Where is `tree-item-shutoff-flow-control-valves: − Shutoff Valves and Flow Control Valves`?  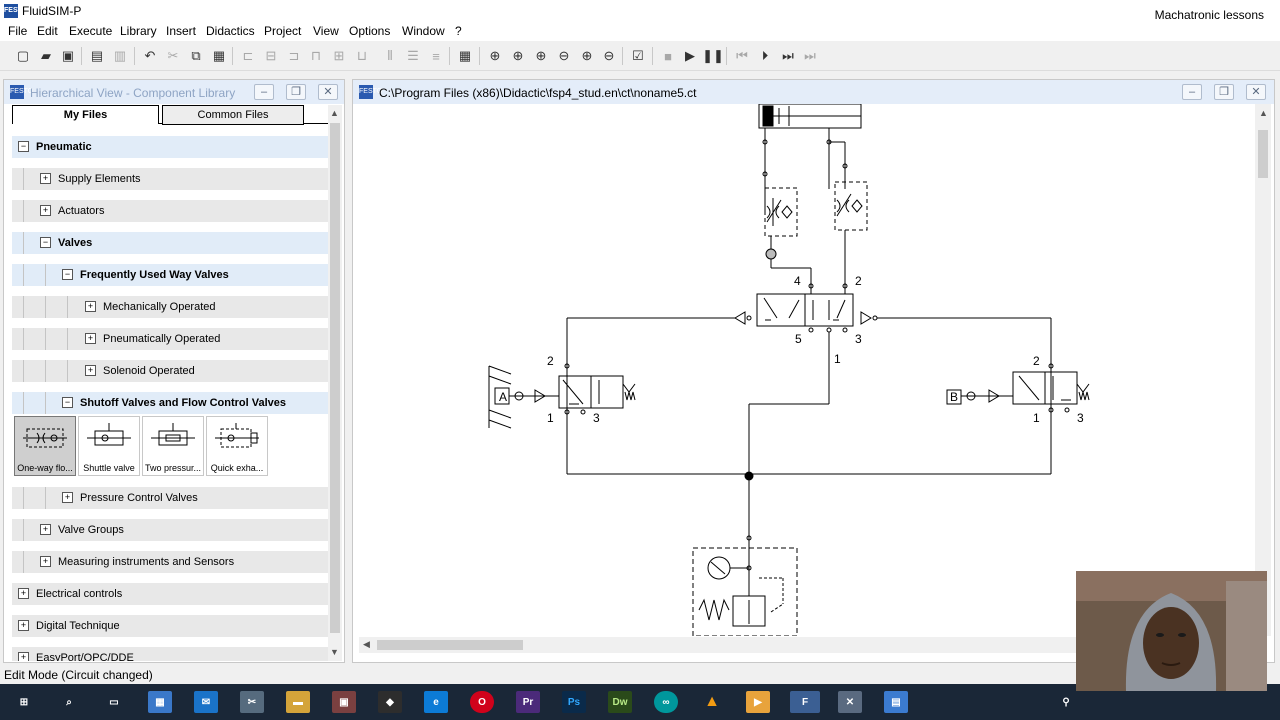
tree-item-shutoff-flow-control-valves: − Shutoff Valves and Flow Control Valves is located at coordinates (170, 402).